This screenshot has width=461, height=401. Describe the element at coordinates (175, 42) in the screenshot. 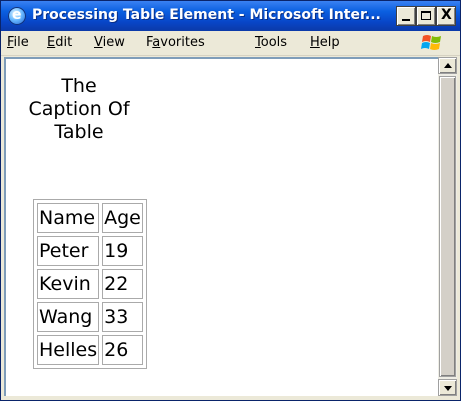

I see `menu-favorites: Favorites` at that location.